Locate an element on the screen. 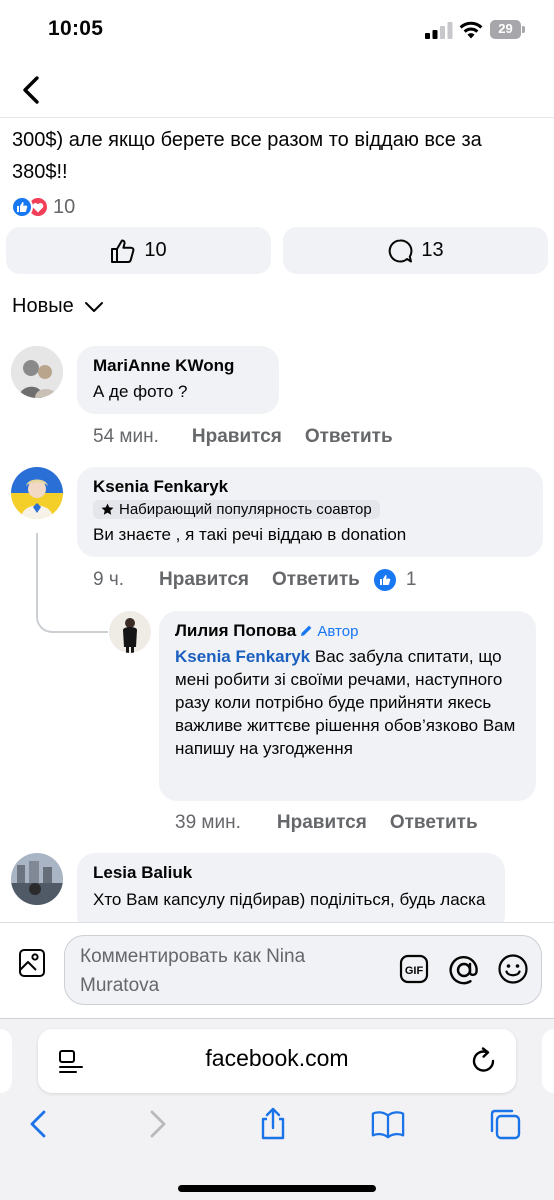 Image resolution: width=554 pixels, height=1200 pixels. contributor-badge: Набирающий популярность соавтор is located at coordinates (236, 509).